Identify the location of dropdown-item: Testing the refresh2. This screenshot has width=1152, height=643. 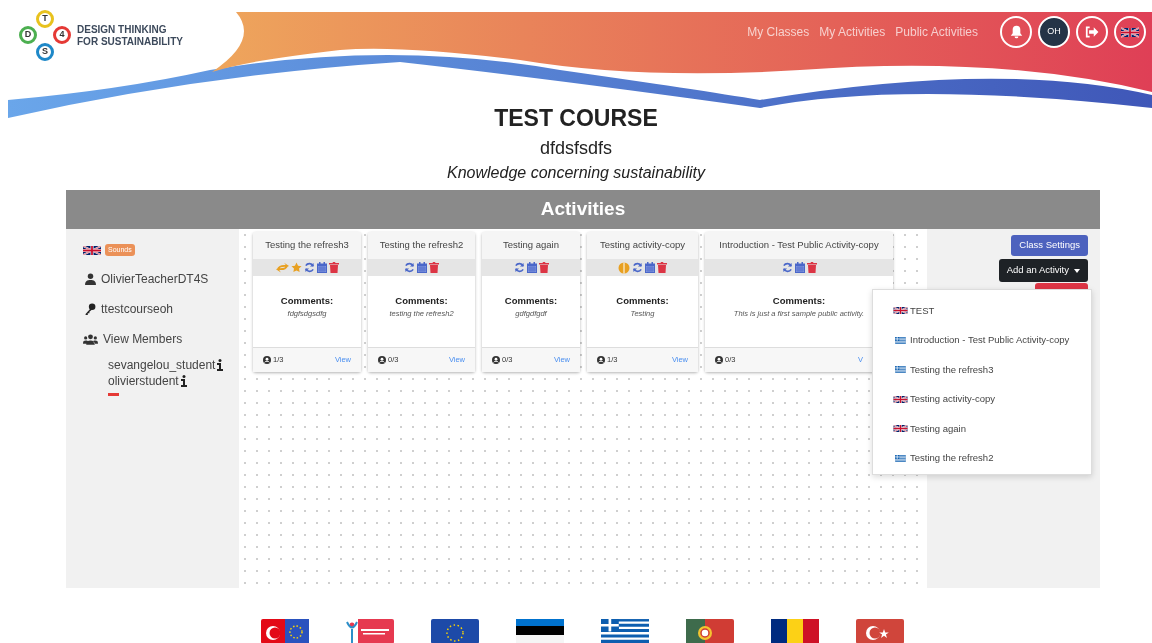
(982, 458).